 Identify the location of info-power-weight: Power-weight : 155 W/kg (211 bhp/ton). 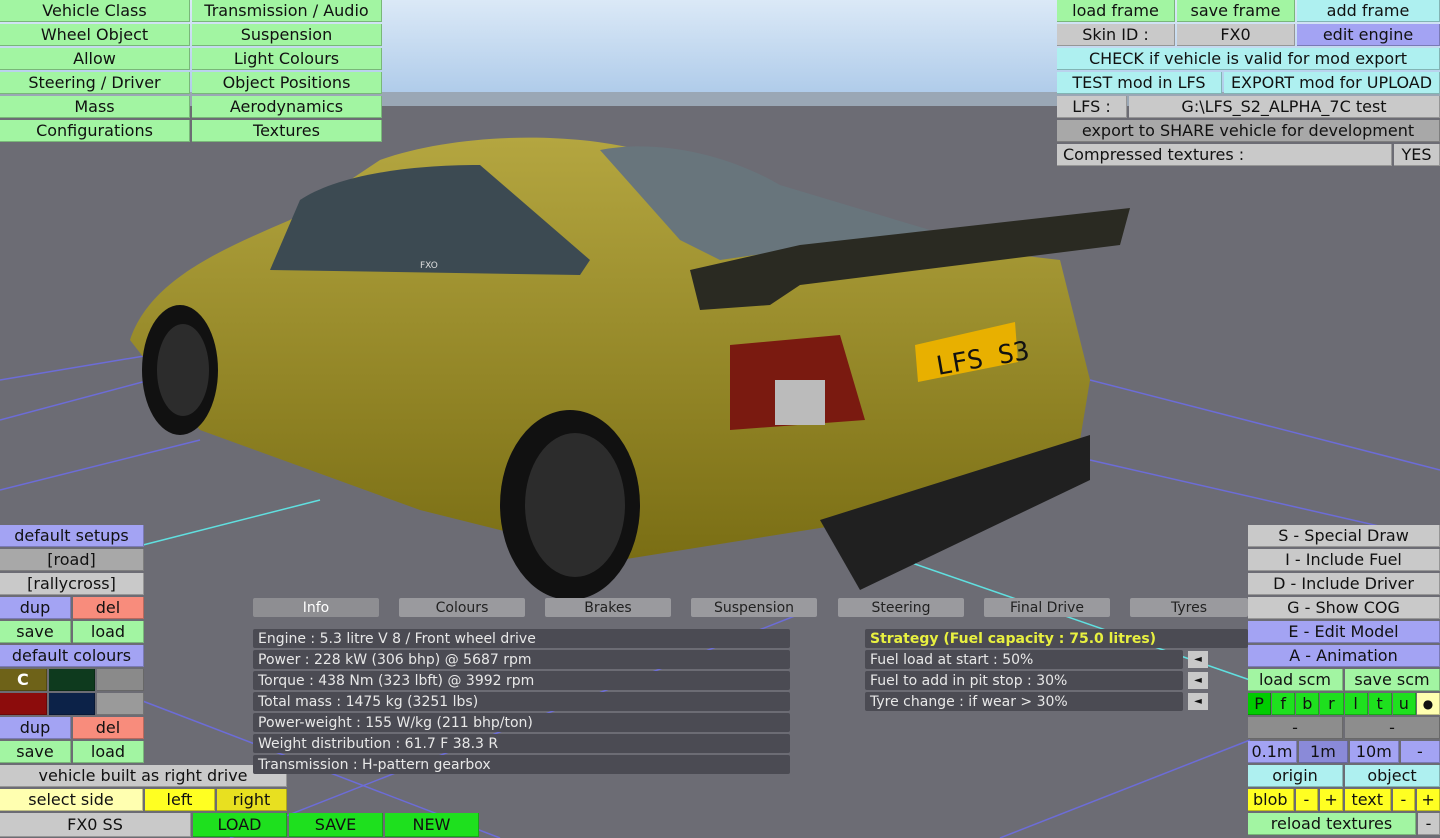
(521, 722).